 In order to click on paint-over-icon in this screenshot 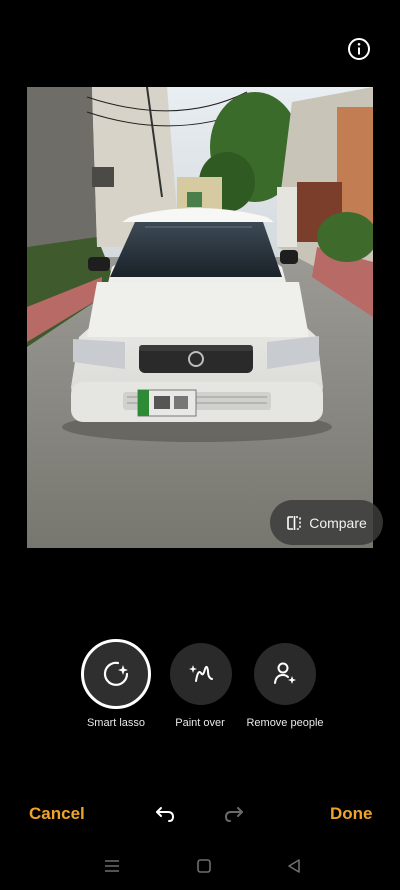, I will do `click(201, 673)`.